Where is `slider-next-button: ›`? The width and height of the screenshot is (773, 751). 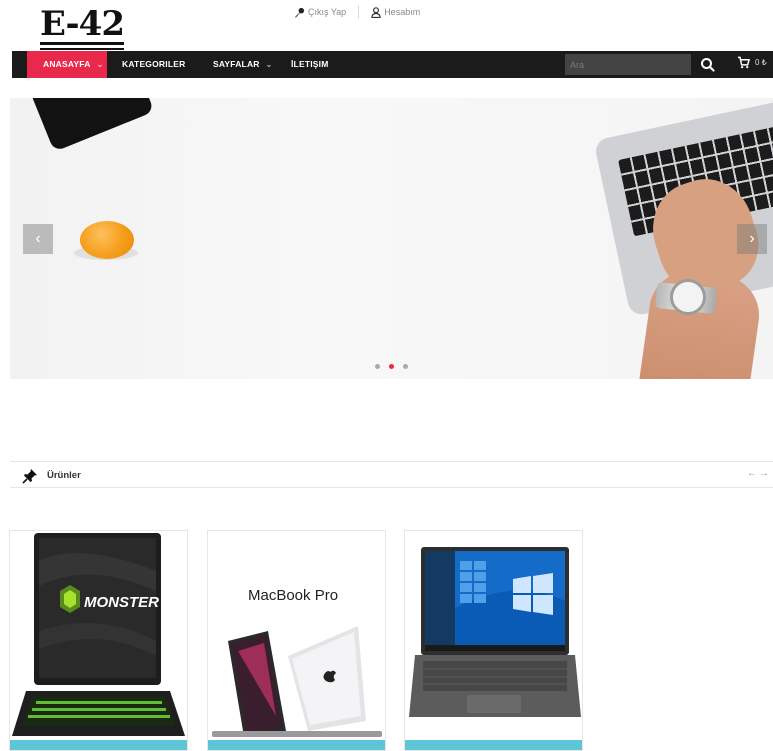
slider-next-button: › is located at coordinates (752, 239).